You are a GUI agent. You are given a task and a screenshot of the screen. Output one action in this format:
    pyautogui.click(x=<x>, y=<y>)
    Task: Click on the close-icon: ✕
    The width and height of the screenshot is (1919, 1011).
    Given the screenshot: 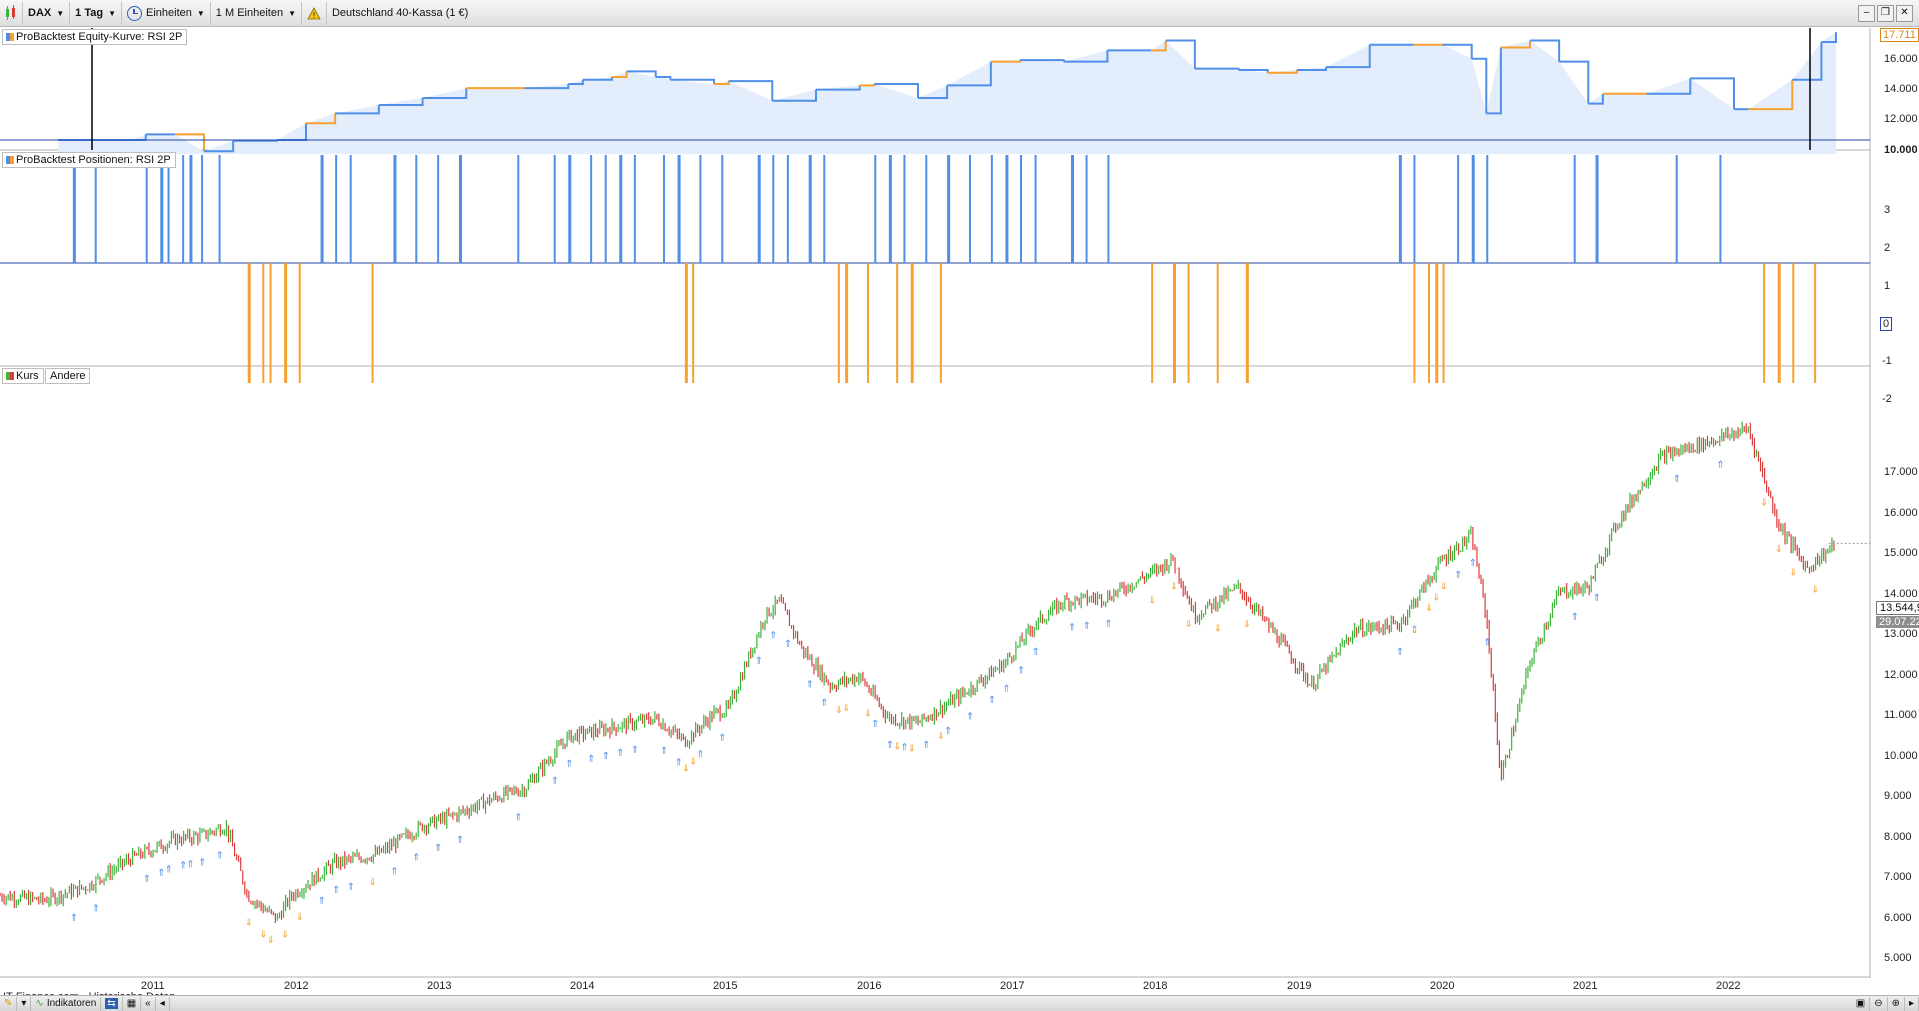 What is the action you would take?
    pyautogui.click(x=1904, y=13)
    